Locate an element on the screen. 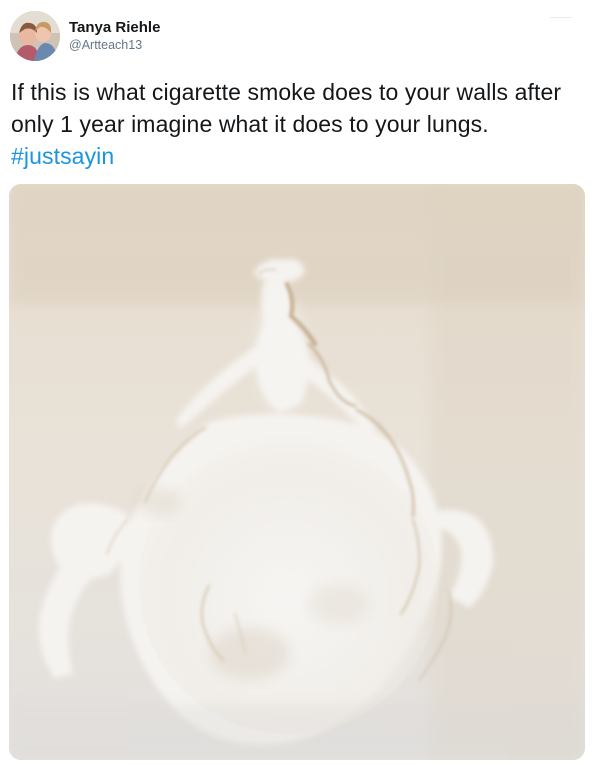 This screenshot has width=600, height=765. hashtag-link: #justsayin is located at coordinates (62, 156).